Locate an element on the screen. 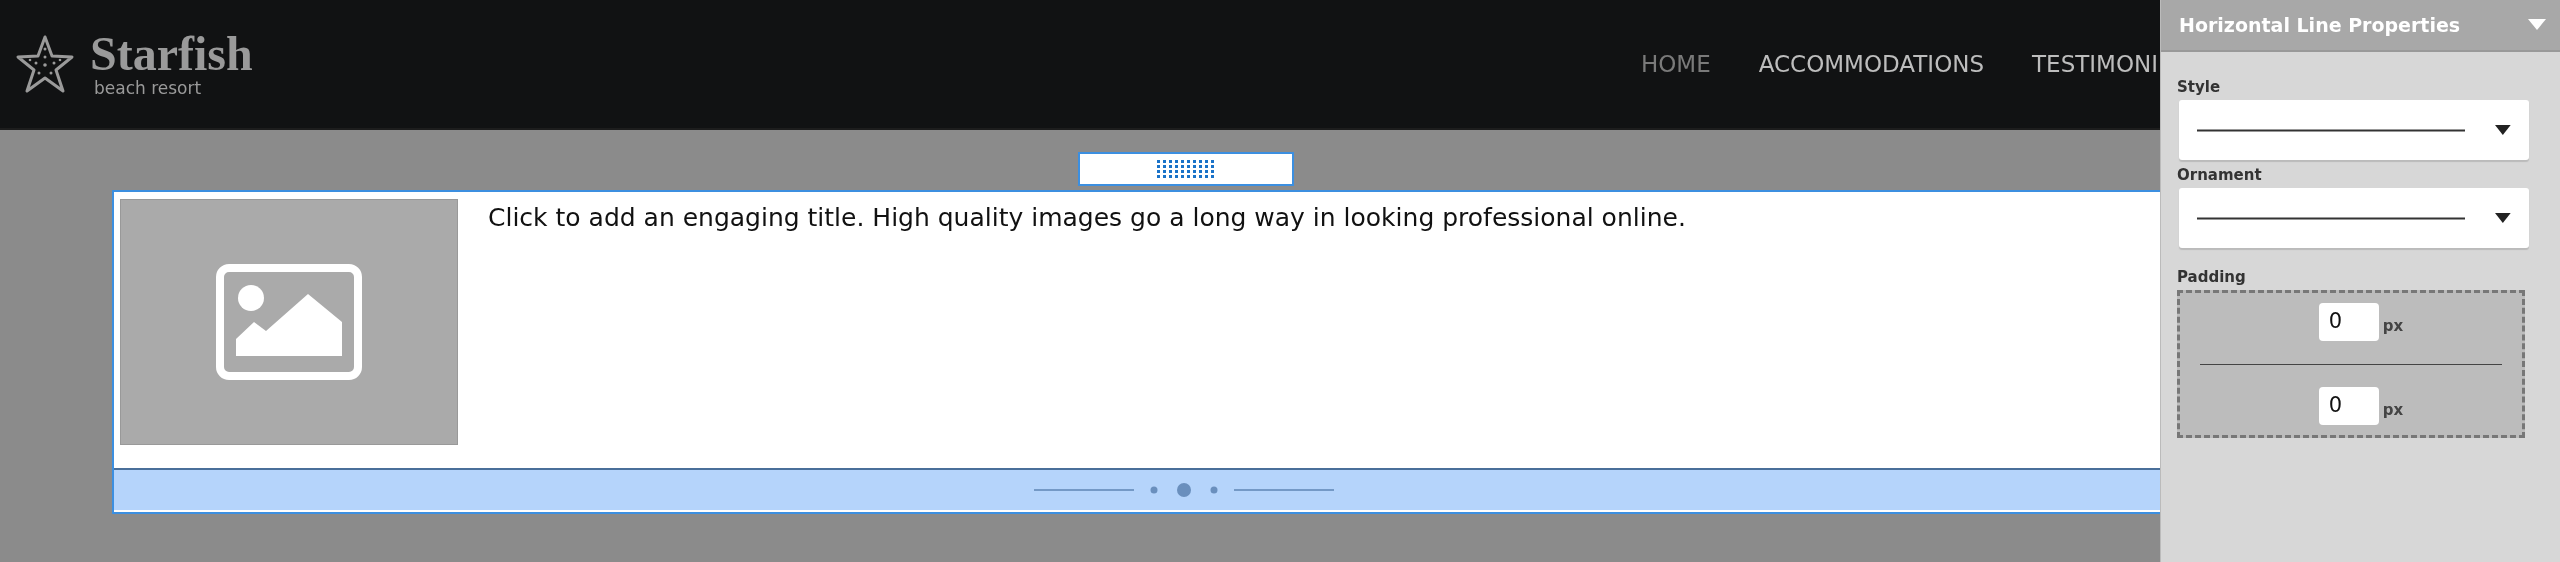  image-icon is located at coordinates (289, 322).